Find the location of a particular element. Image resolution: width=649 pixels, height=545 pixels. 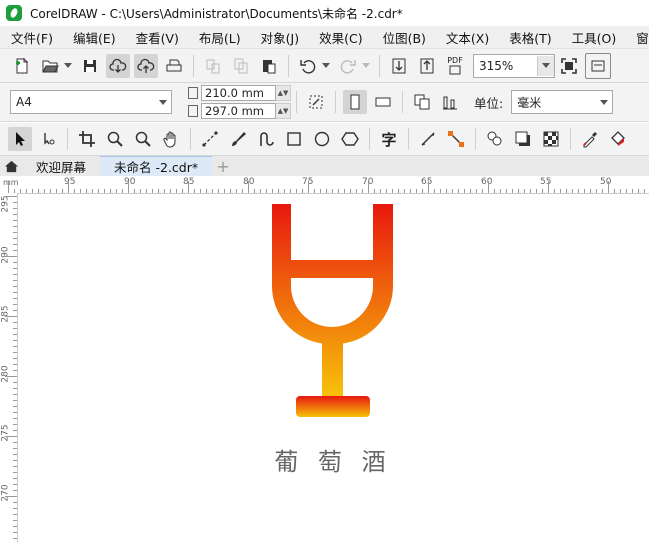

artistic-media-tool-icon is located at coordinates (238, 139).